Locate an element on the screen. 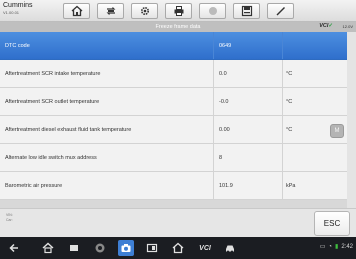 This screenshot has height=259, width=356. brand: Cummins V1.00.01 is located at coordinates (18, 8).